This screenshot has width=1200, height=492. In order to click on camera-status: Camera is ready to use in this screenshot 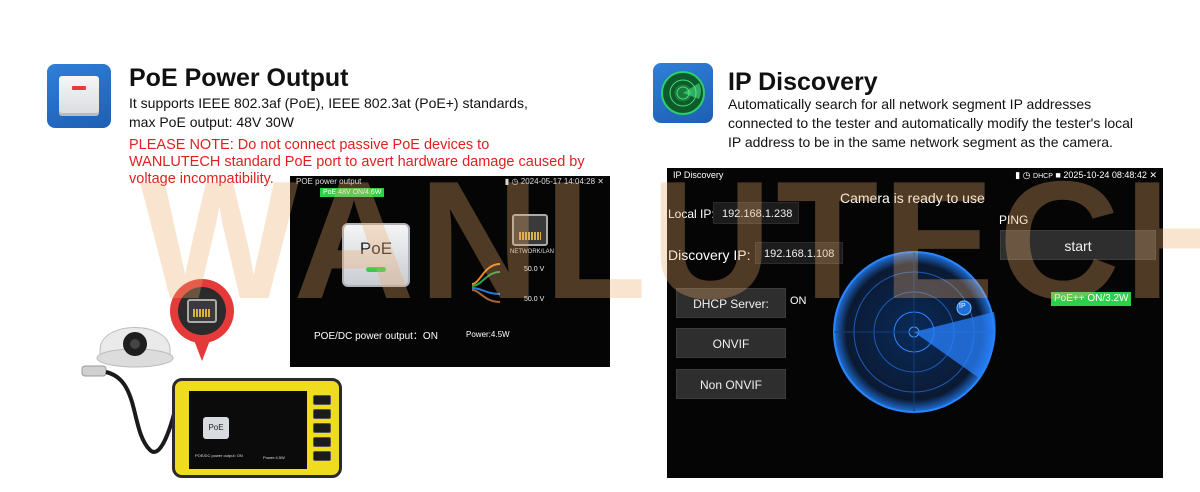, I will do `click(912, 198)`.